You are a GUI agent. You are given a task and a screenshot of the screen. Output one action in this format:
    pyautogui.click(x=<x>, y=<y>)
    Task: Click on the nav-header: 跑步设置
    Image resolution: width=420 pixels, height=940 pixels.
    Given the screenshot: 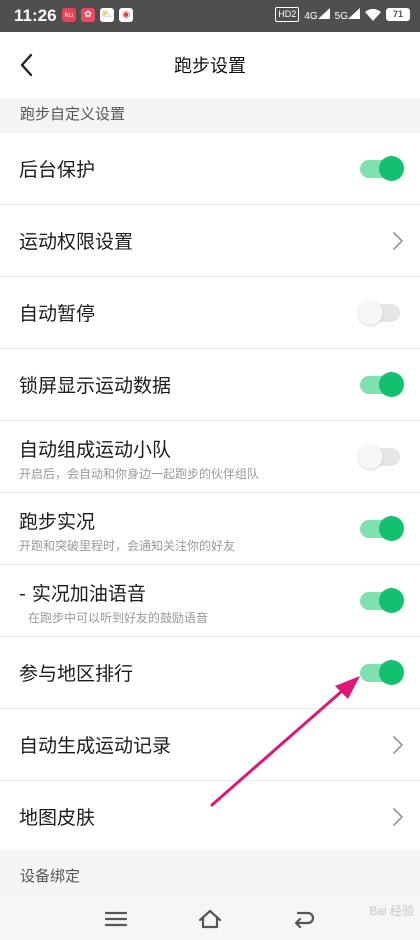 What is the action you would take?
    pyautogui.click(x=210, y=65)
    